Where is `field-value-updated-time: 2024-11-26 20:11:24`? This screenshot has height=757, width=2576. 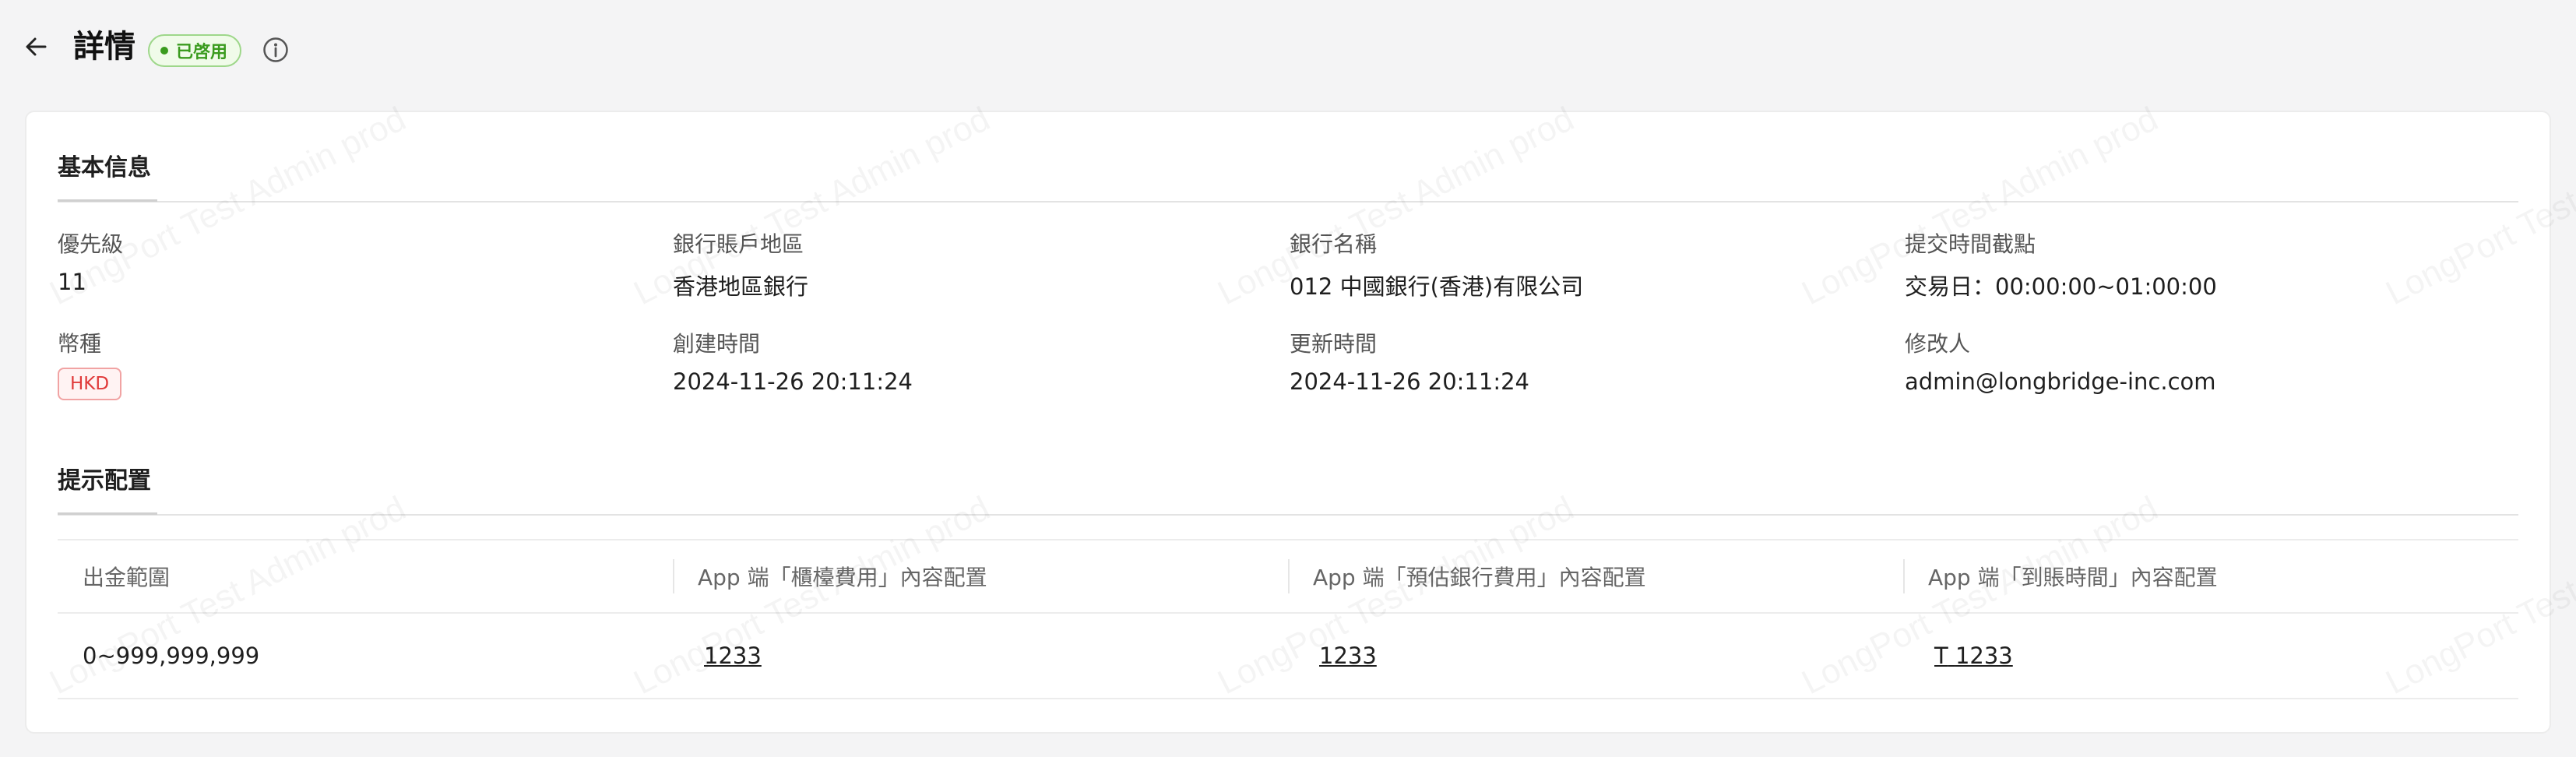
field-value-updated-time: 2024-11-26 20:11:24 is located at coordinates (1409, 381).